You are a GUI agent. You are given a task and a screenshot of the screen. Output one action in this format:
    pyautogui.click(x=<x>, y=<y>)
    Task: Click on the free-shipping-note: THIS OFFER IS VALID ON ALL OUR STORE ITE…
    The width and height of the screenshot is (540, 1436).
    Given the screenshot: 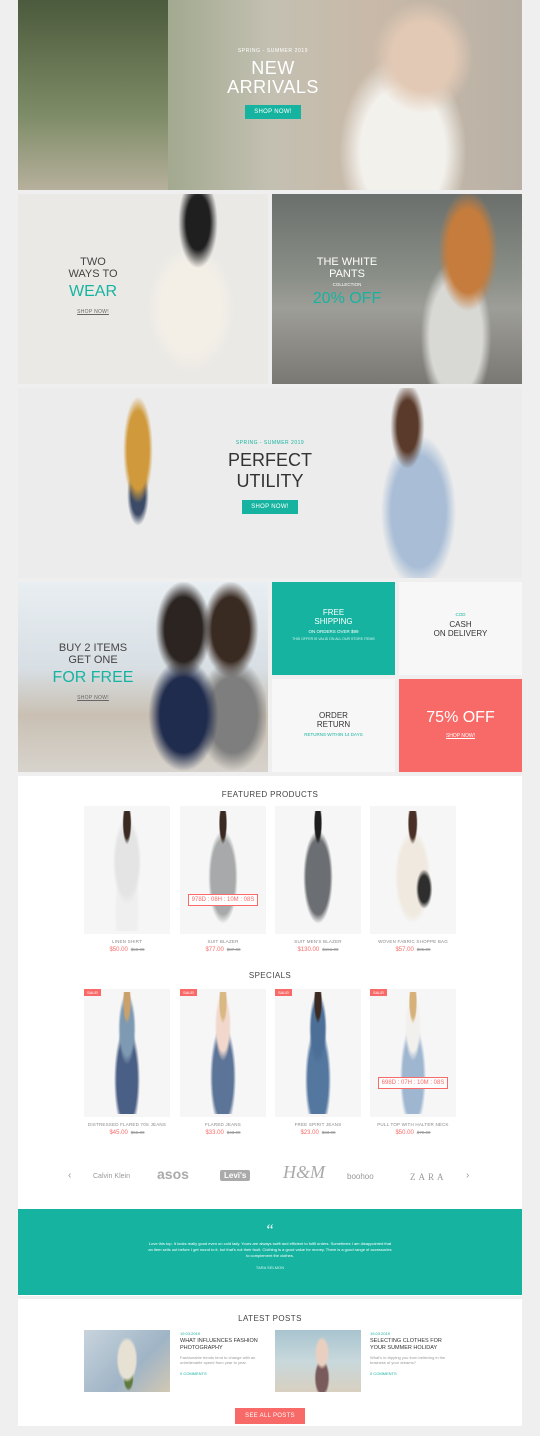 What is the action you would take?
    pyautogui.click(x=333, y=639)
    